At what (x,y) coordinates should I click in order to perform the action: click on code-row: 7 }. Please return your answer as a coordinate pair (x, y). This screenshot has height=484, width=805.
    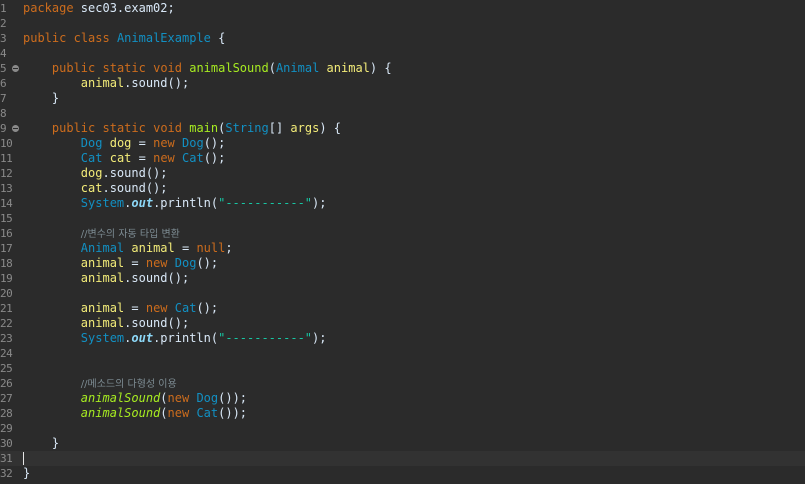
    Looking at the image, I should click on (402, 98).